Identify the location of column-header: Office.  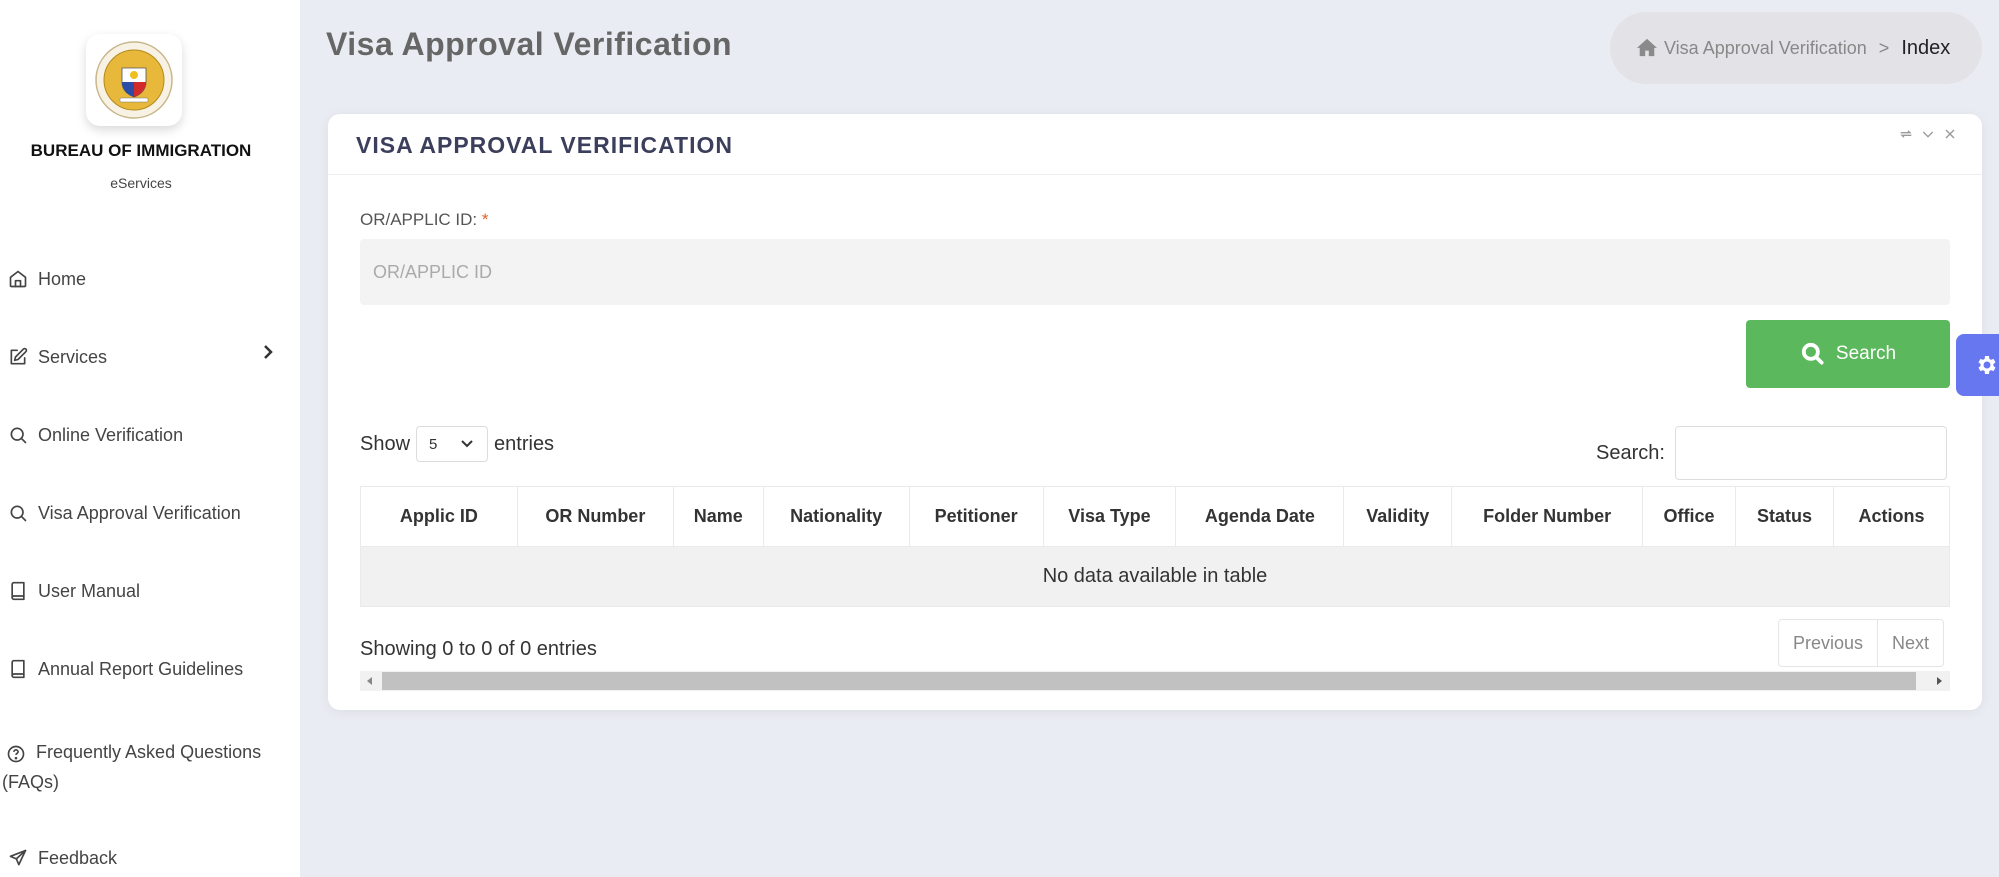
(1689, 516).